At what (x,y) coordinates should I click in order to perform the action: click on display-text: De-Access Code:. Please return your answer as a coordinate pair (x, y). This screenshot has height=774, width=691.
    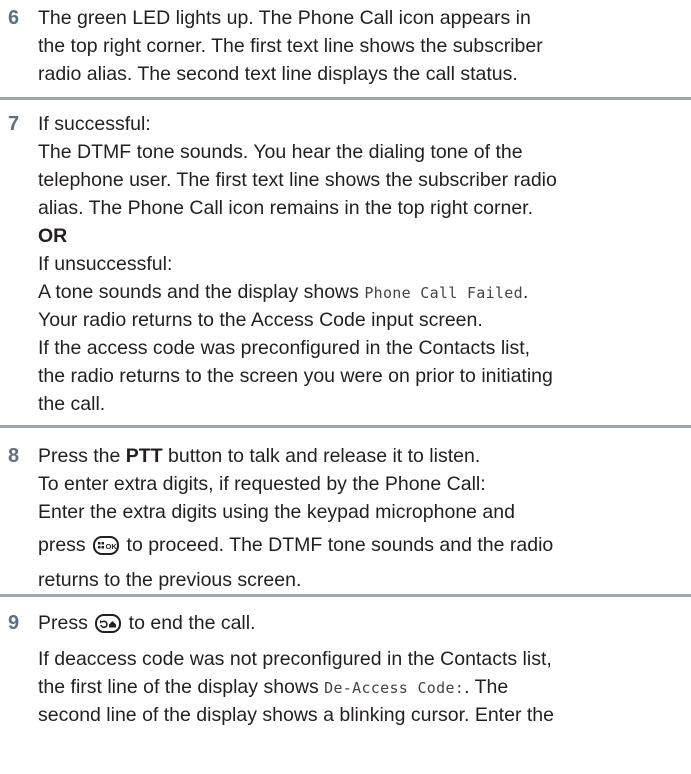
    Looking at the image, I should click on (394, 688).